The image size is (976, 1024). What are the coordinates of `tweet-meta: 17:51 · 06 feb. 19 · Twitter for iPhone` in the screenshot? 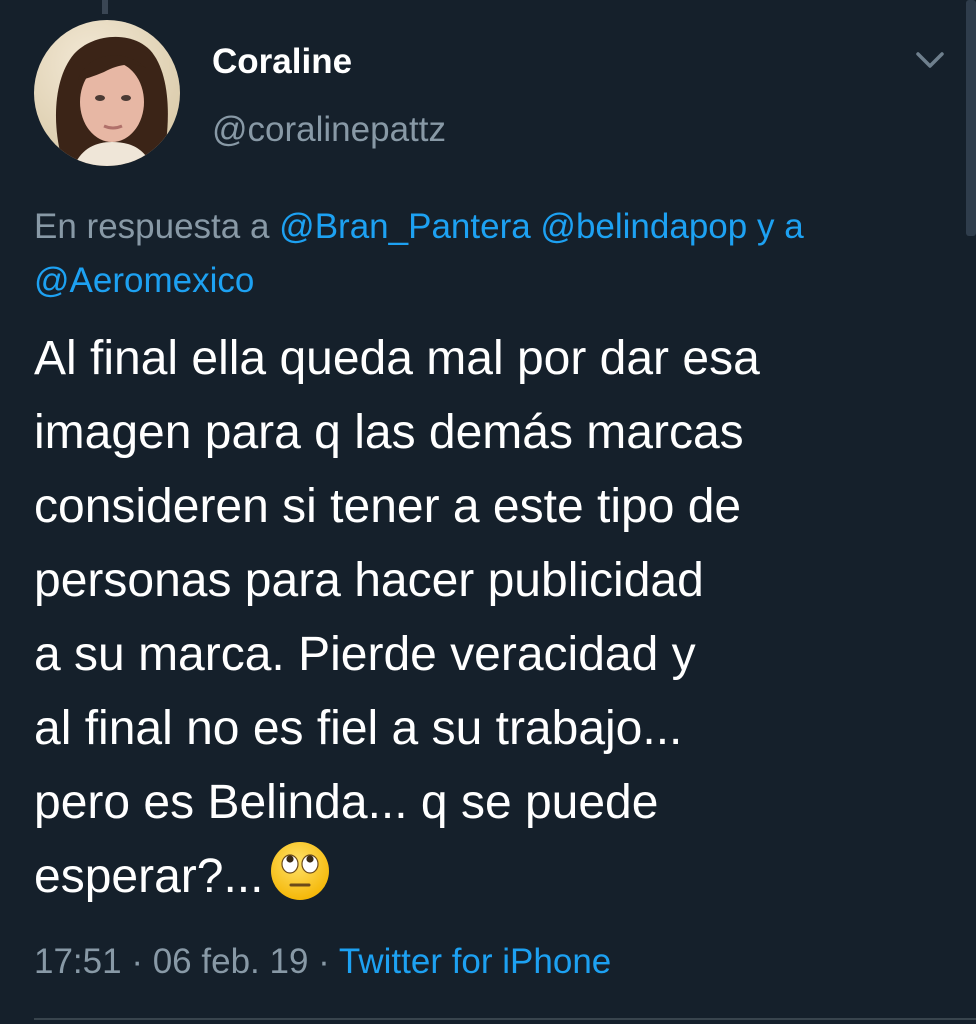 It's located at (322, 962).